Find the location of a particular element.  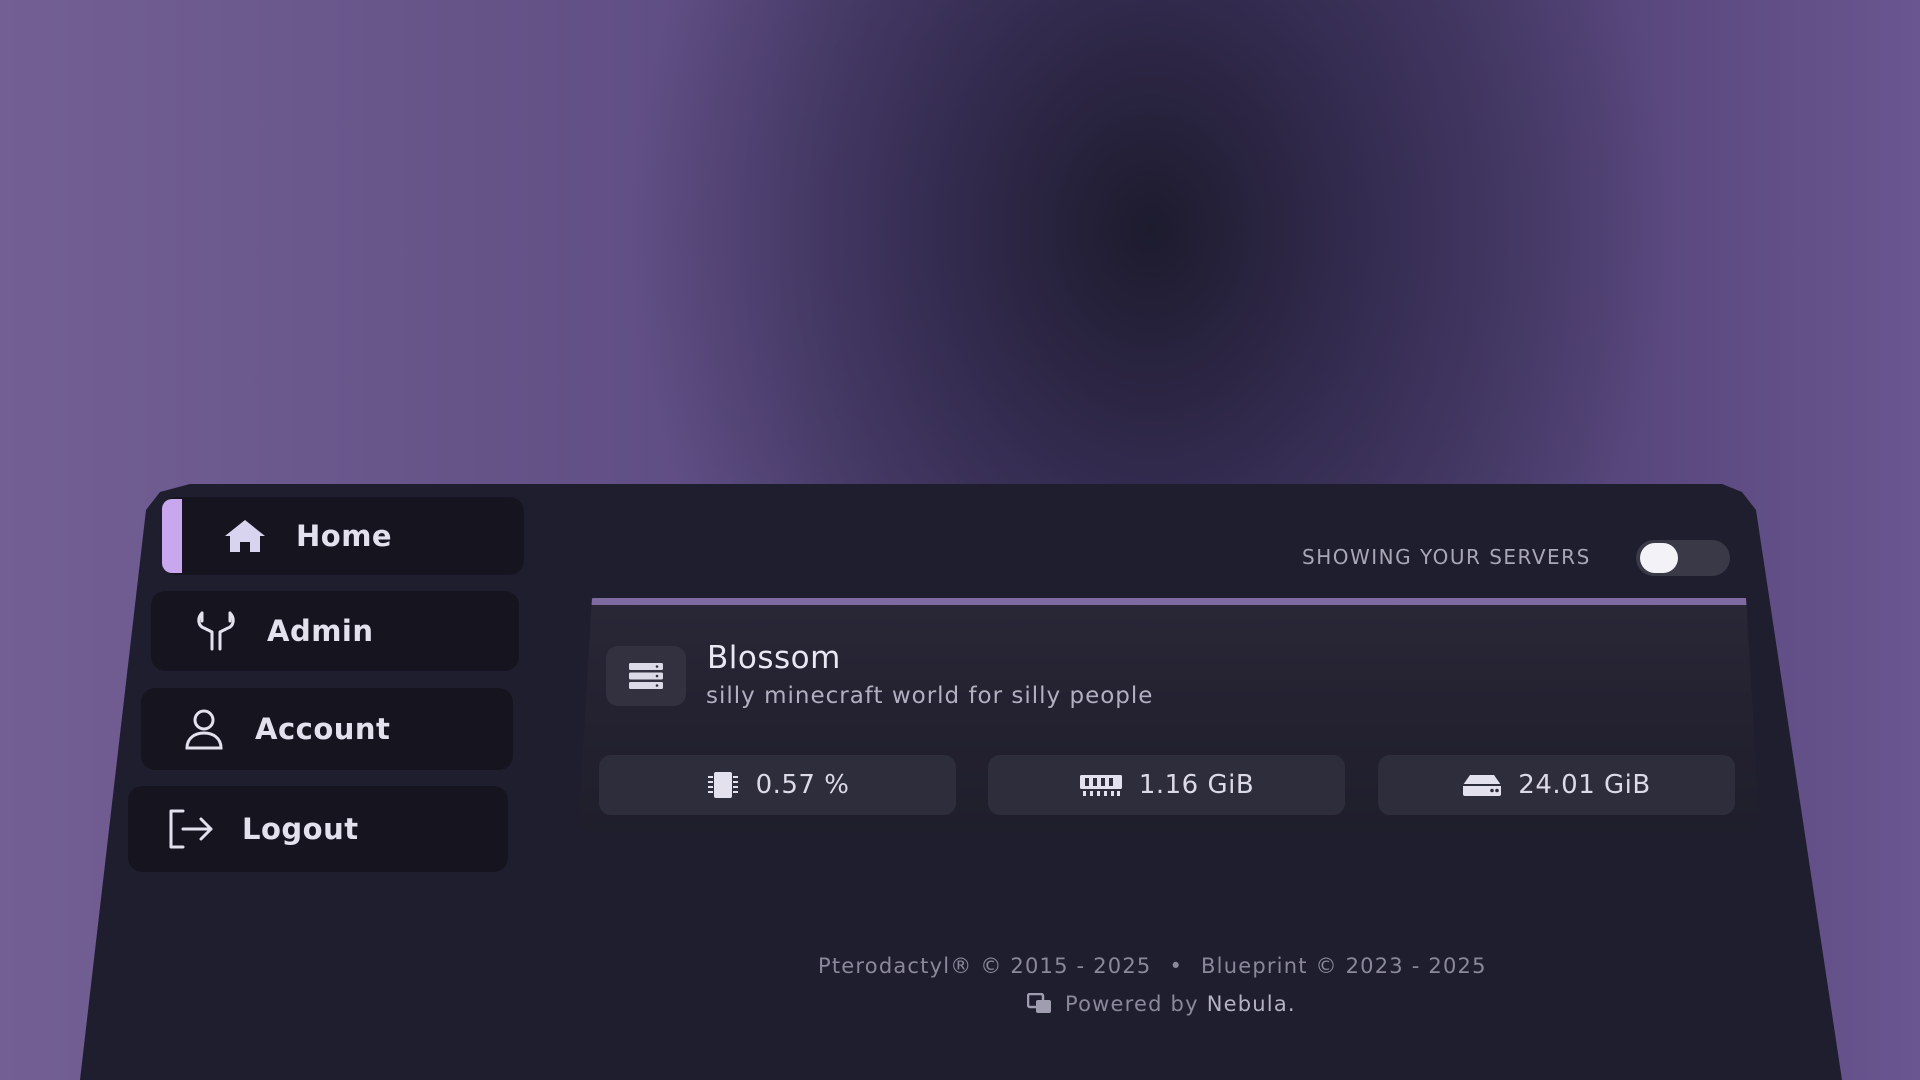

sidebar-item-admin: Admin is located at coordinates (335, 631).